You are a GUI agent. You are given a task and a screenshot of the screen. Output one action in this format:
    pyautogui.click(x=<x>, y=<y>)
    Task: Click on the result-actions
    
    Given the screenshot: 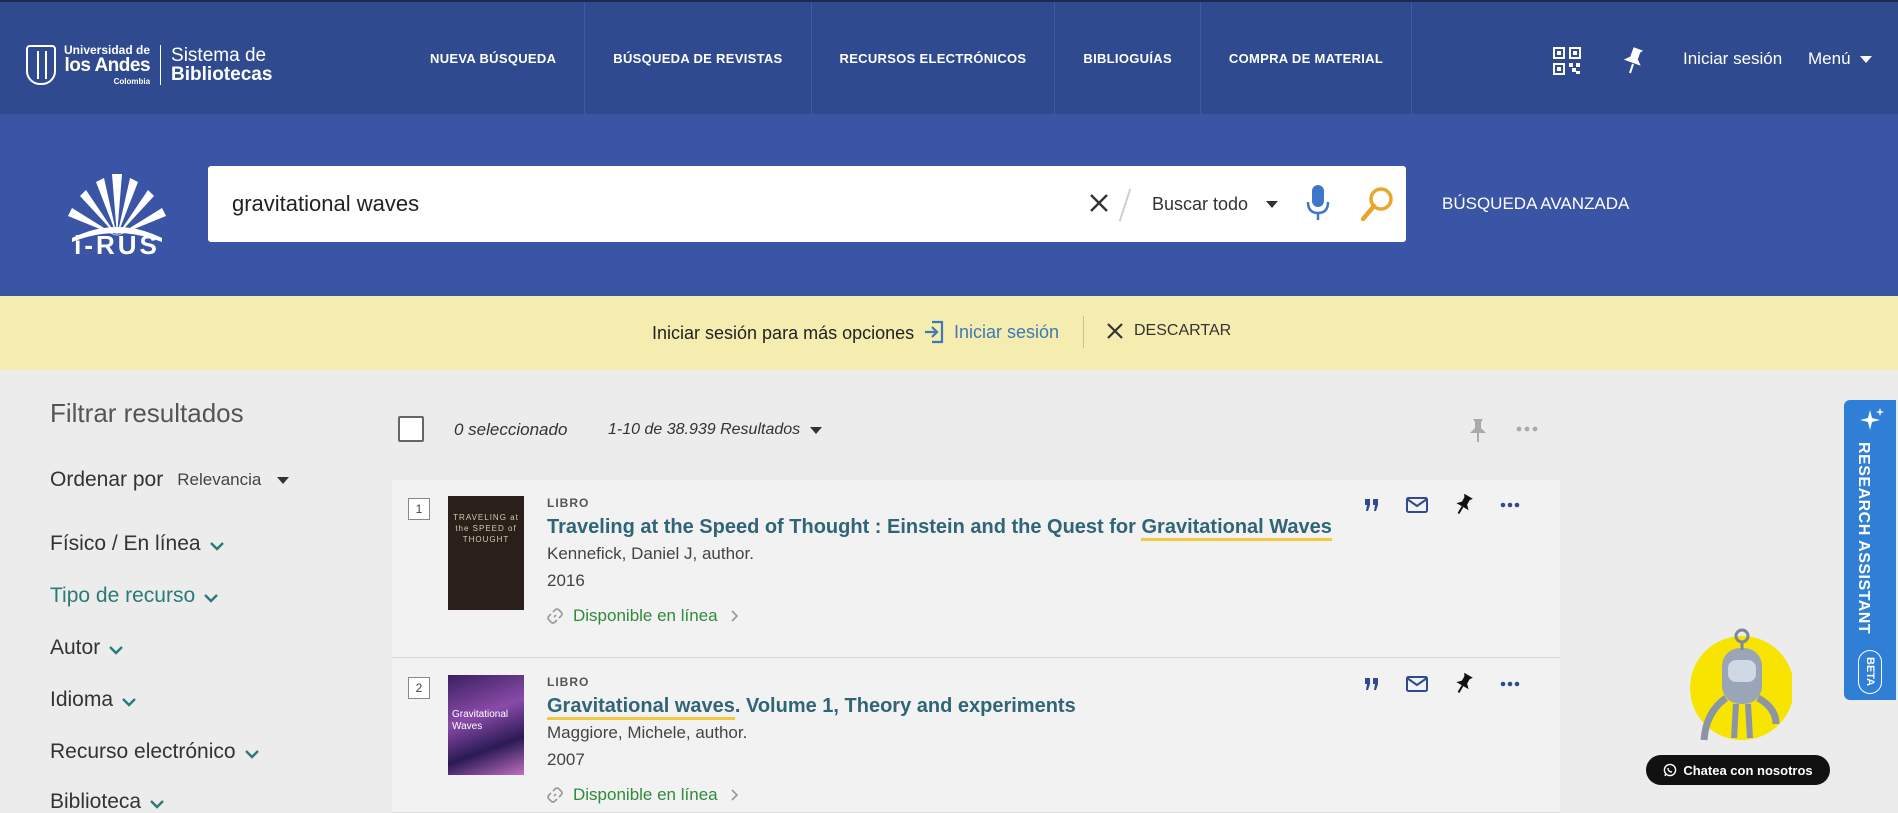 What is the action you would take?
    pyautogui.click(x=1455, y=684)
    